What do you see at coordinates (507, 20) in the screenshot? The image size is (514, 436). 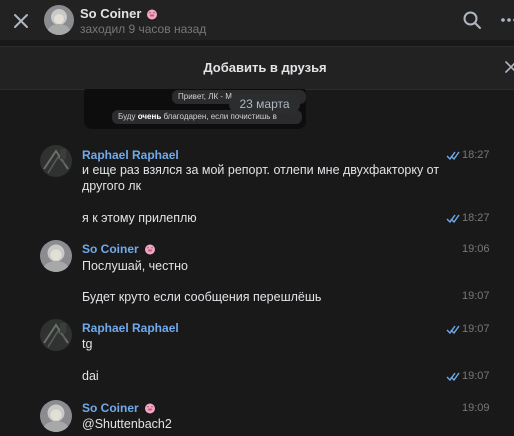 I see `more-icon` at bounding box center [507, 20].